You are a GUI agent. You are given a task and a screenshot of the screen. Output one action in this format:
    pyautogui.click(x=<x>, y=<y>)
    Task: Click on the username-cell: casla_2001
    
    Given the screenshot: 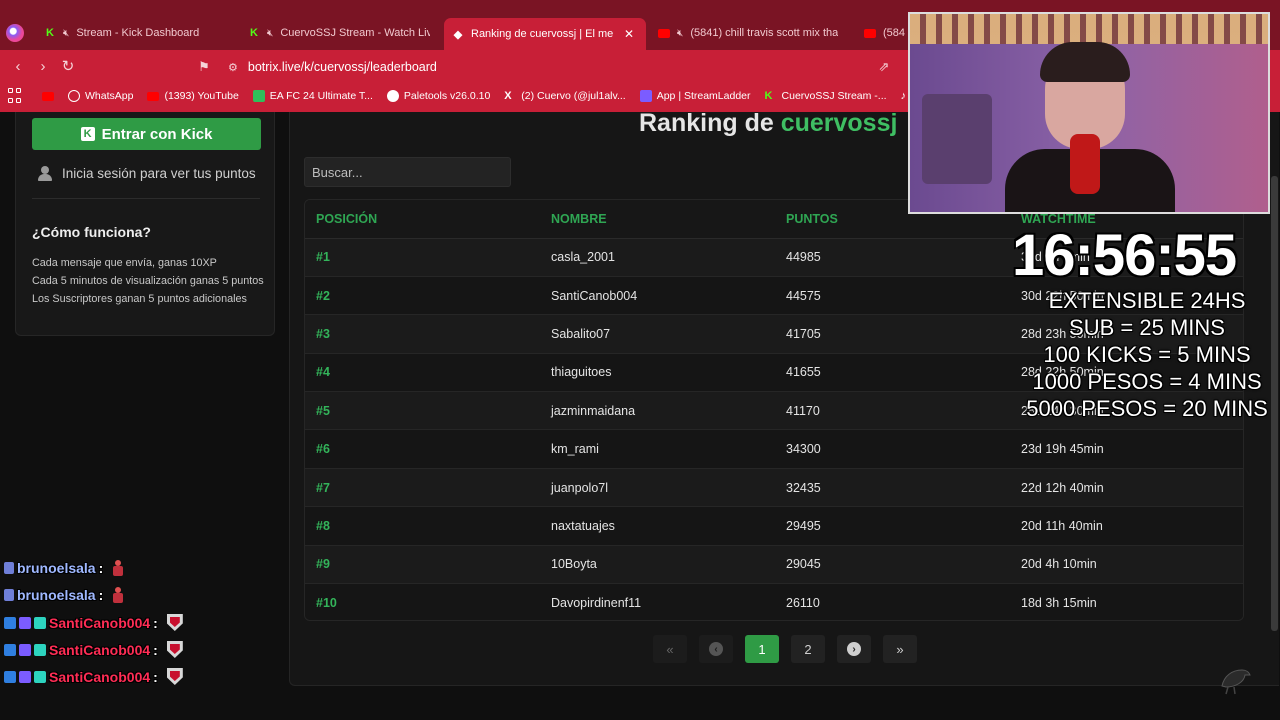 What is the action you would take?
    pyautogui.click(x=657, y=257)
    